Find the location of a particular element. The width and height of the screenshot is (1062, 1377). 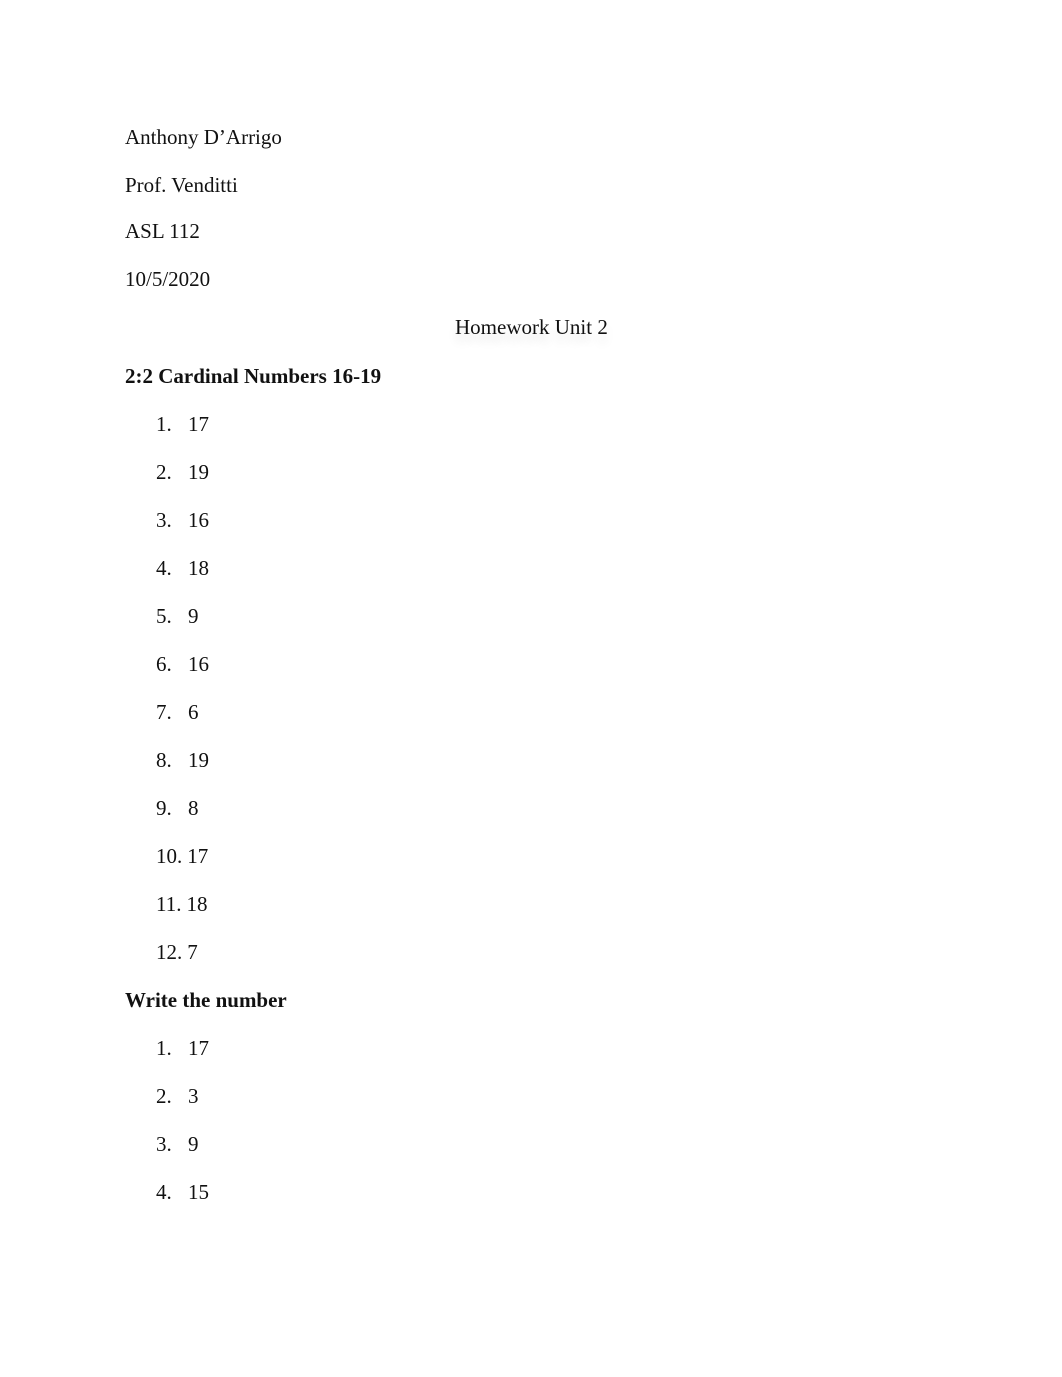

author-name: Anthony D’Arrigo is located at coordinates (203, 137).